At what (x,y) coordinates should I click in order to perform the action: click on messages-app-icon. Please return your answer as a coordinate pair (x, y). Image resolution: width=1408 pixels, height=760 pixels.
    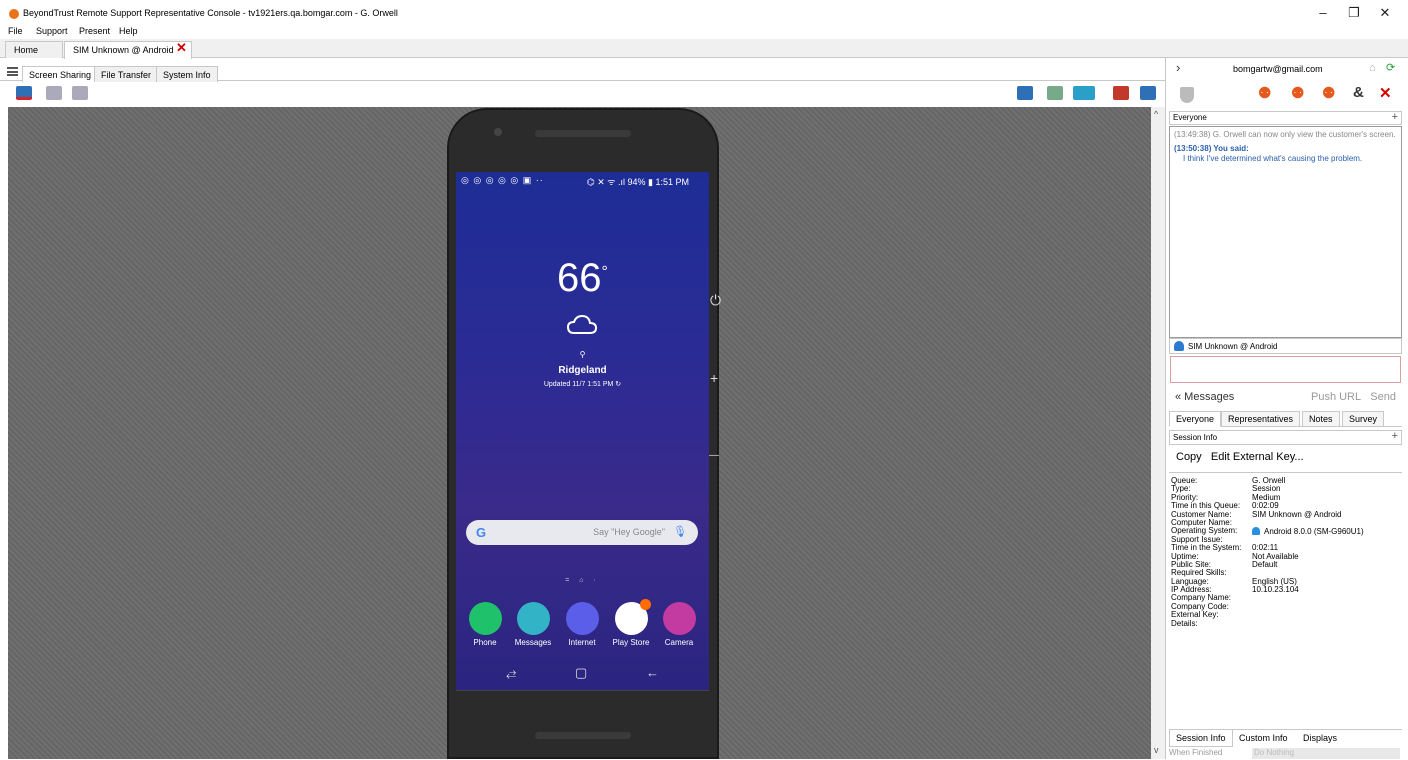
    Looking at the image, I should click on (533, 618).